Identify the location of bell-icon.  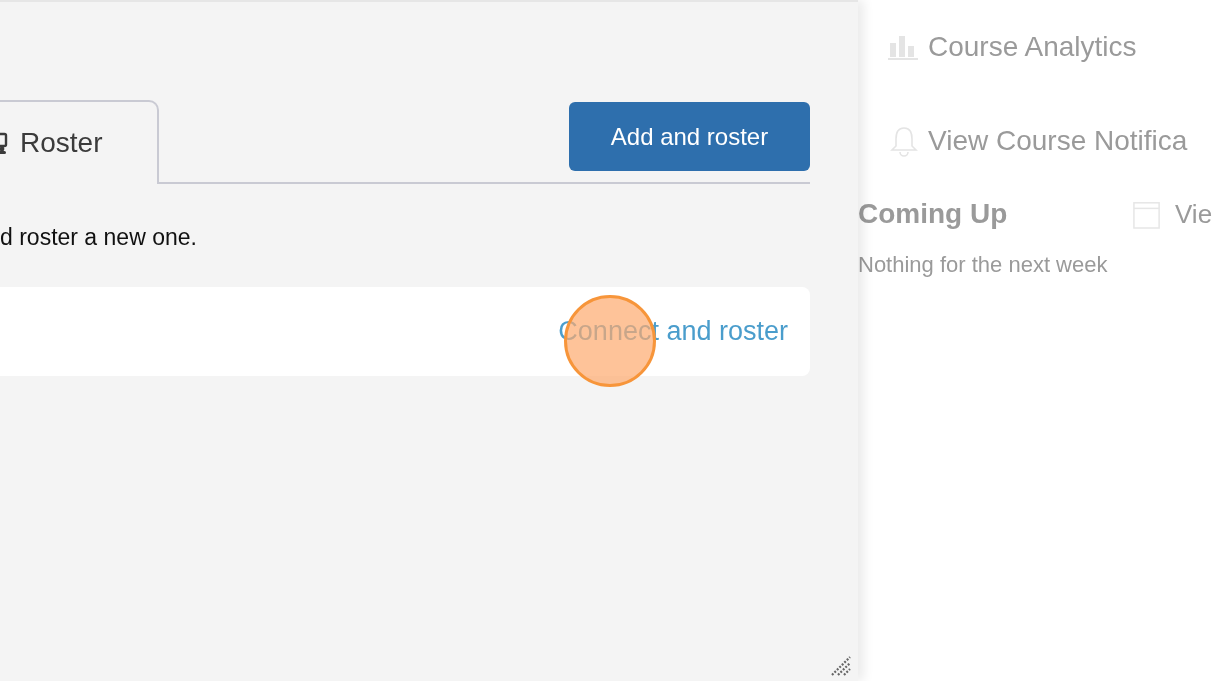
(904, 141).